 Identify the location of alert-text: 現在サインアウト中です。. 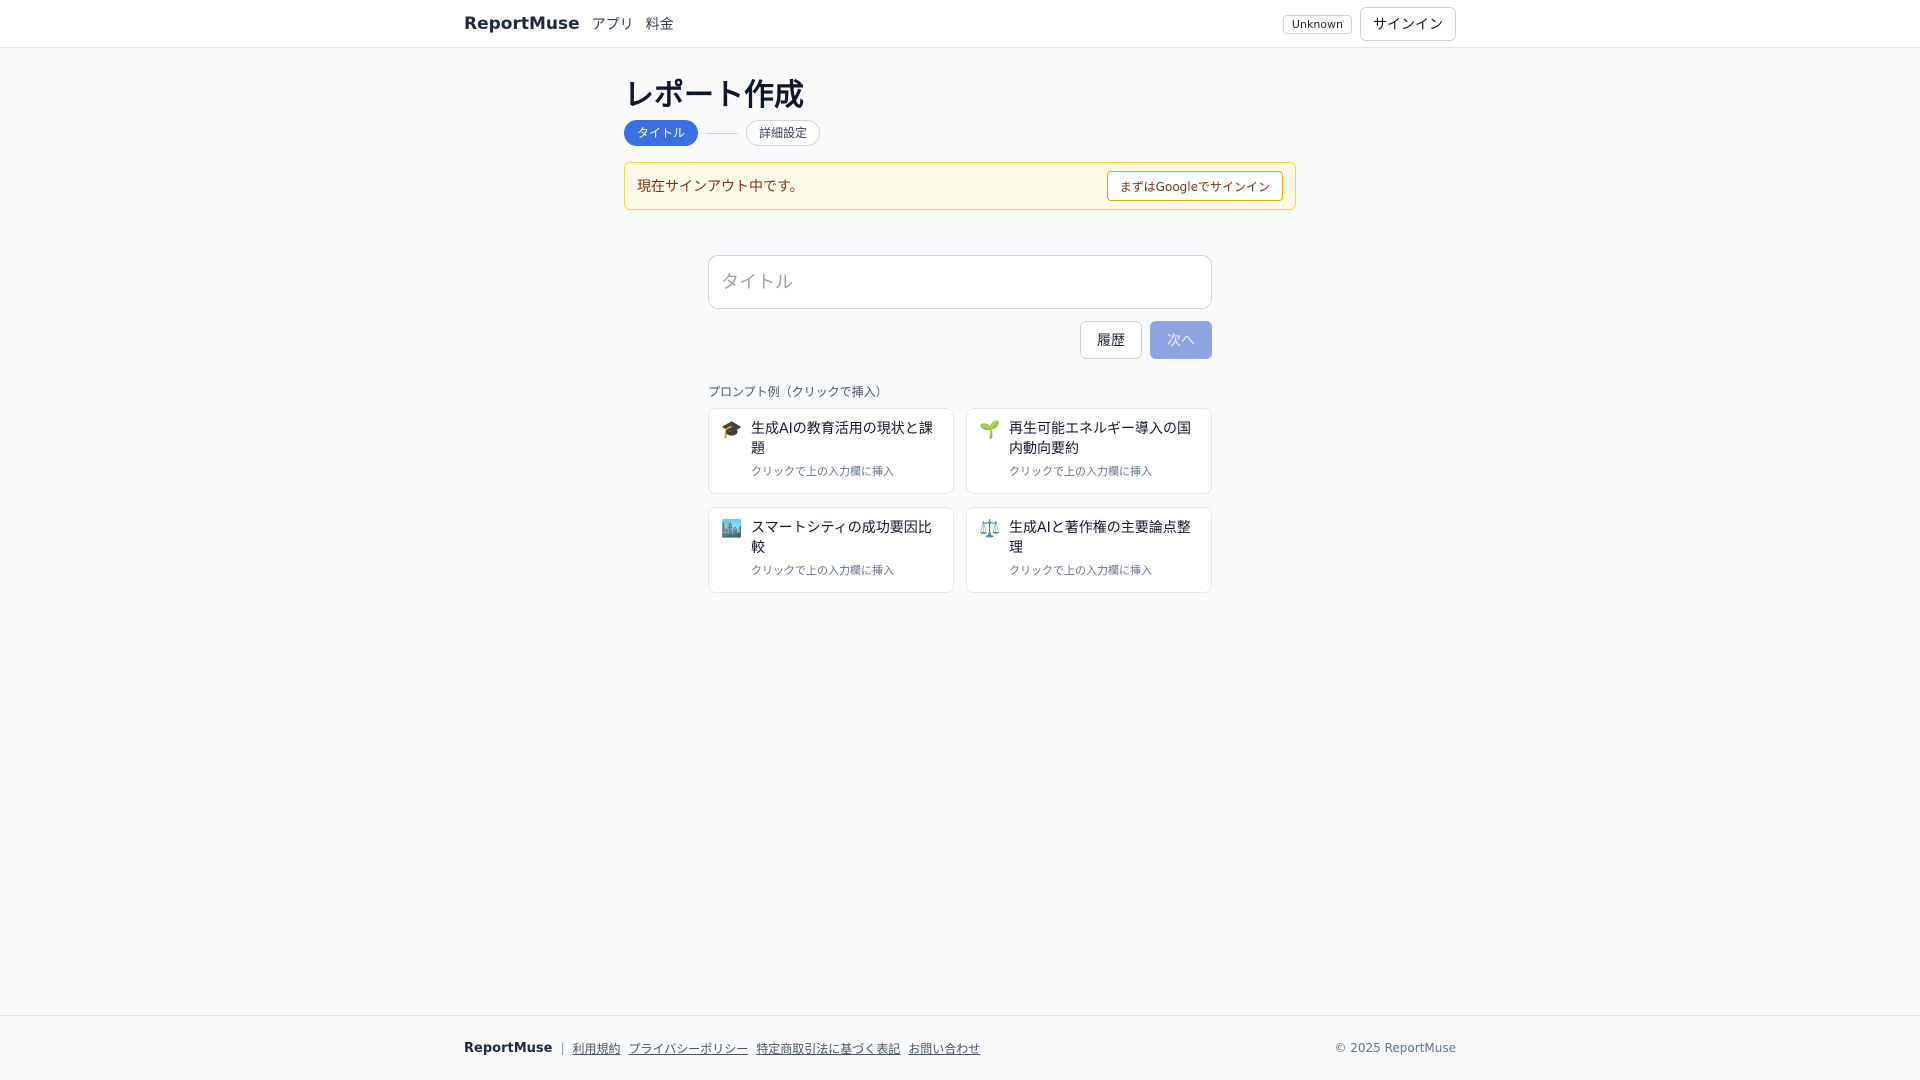
(720, 187).